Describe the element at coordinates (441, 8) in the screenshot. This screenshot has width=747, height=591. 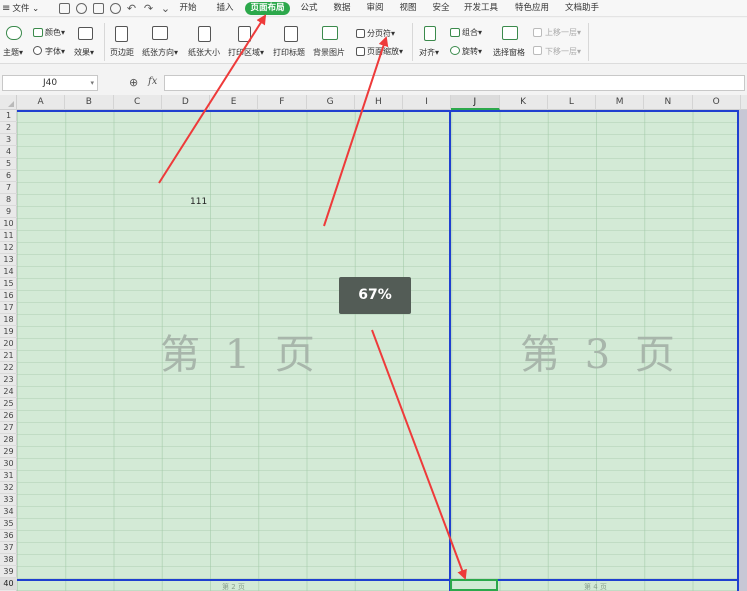
I see `tab-7: 安全` at that location.